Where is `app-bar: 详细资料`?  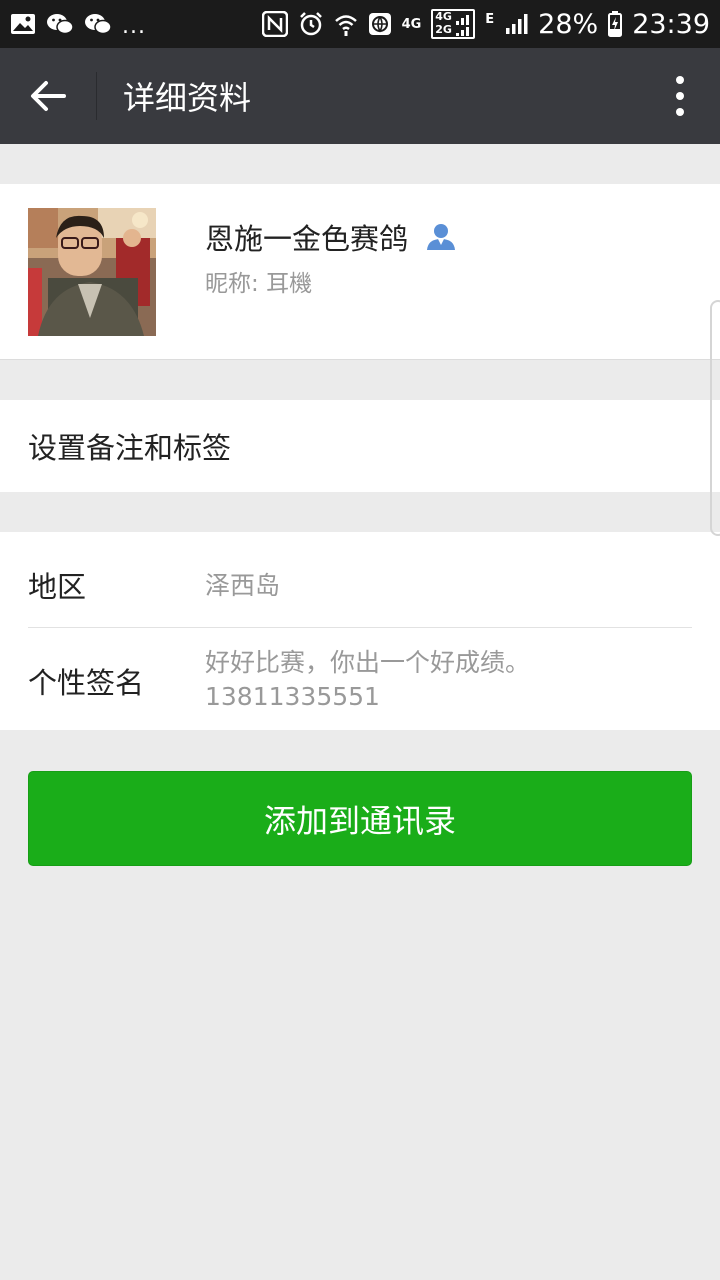
app-bar: 详细资料 is located at coordinates (360, 96).